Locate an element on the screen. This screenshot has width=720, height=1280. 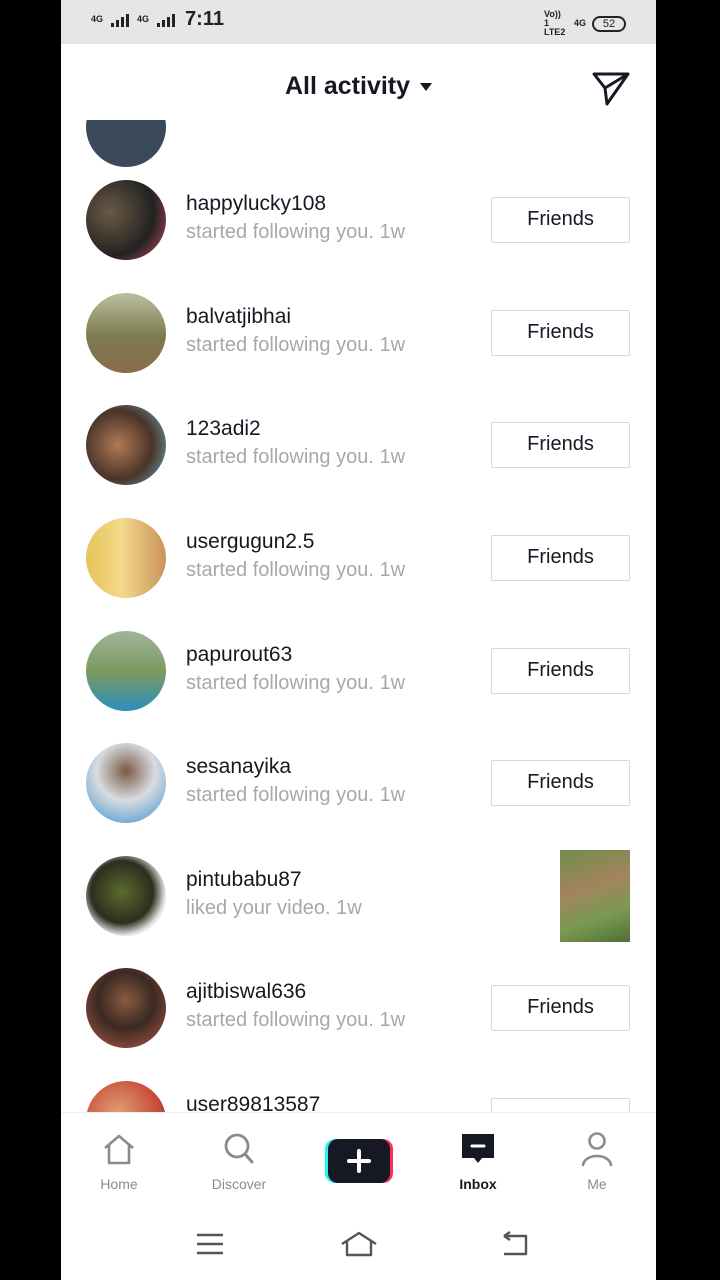
network-type-2: 4G is located at coordinates (143, 19).